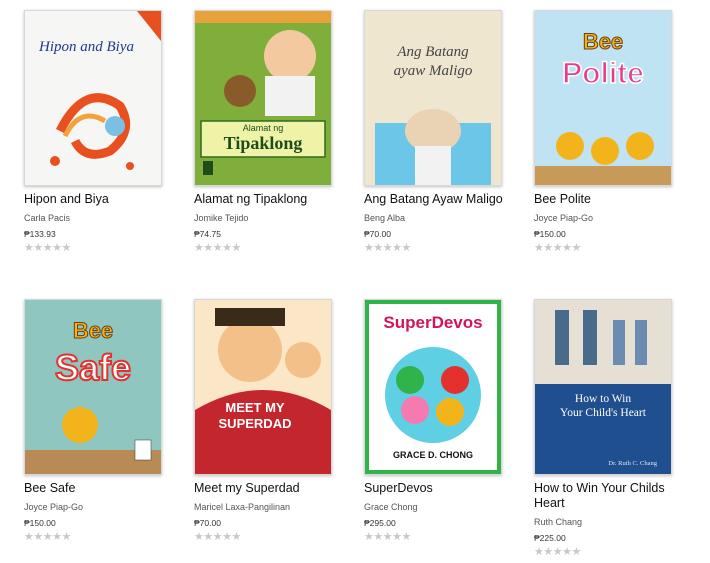 Image resolution: width=710 pixels, height=563 pixels. I want to click on svg-text: Polite, so click(603, 73).